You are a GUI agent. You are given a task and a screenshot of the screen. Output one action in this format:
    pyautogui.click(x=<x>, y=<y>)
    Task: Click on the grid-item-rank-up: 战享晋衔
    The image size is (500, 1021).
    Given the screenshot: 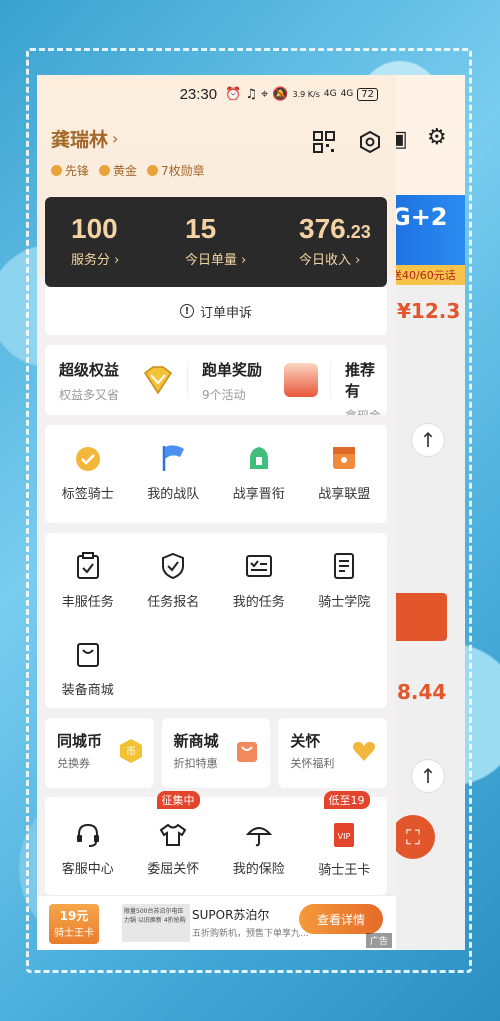 What is the action you would take?
    pyautogui.click(x=259, y=465)
    